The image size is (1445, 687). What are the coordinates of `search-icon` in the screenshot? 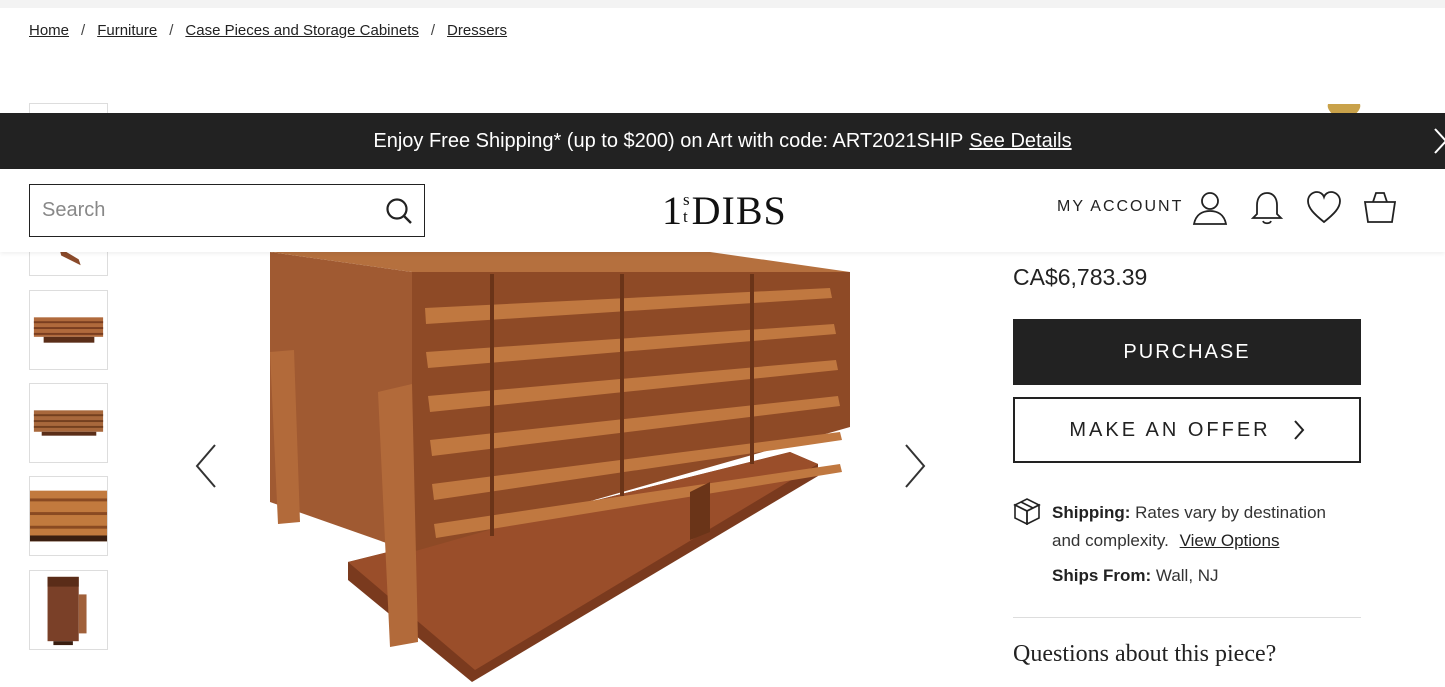 It's located at (399, 210).